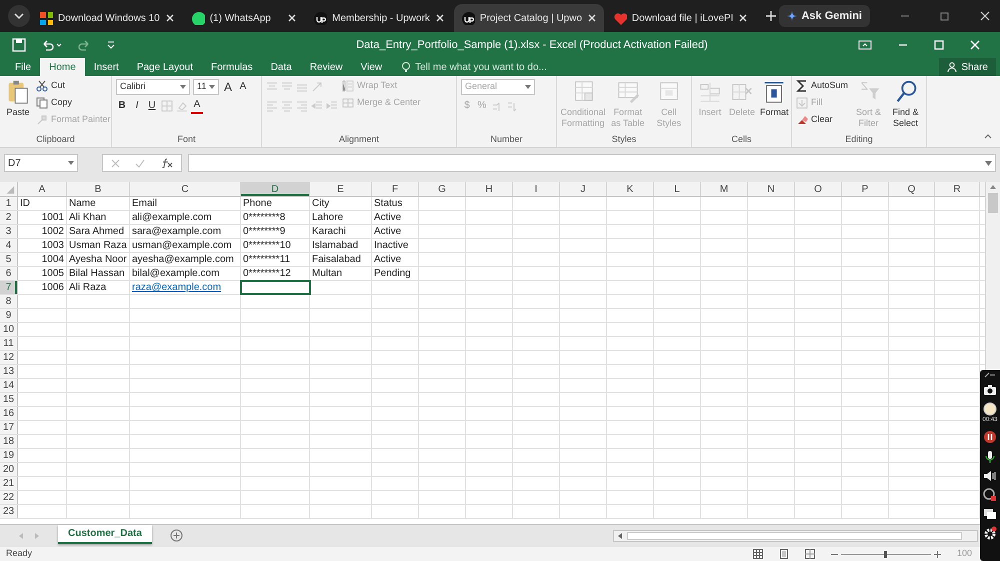  I want to click on ribbon-button: AutoSum, so click(822, 86).